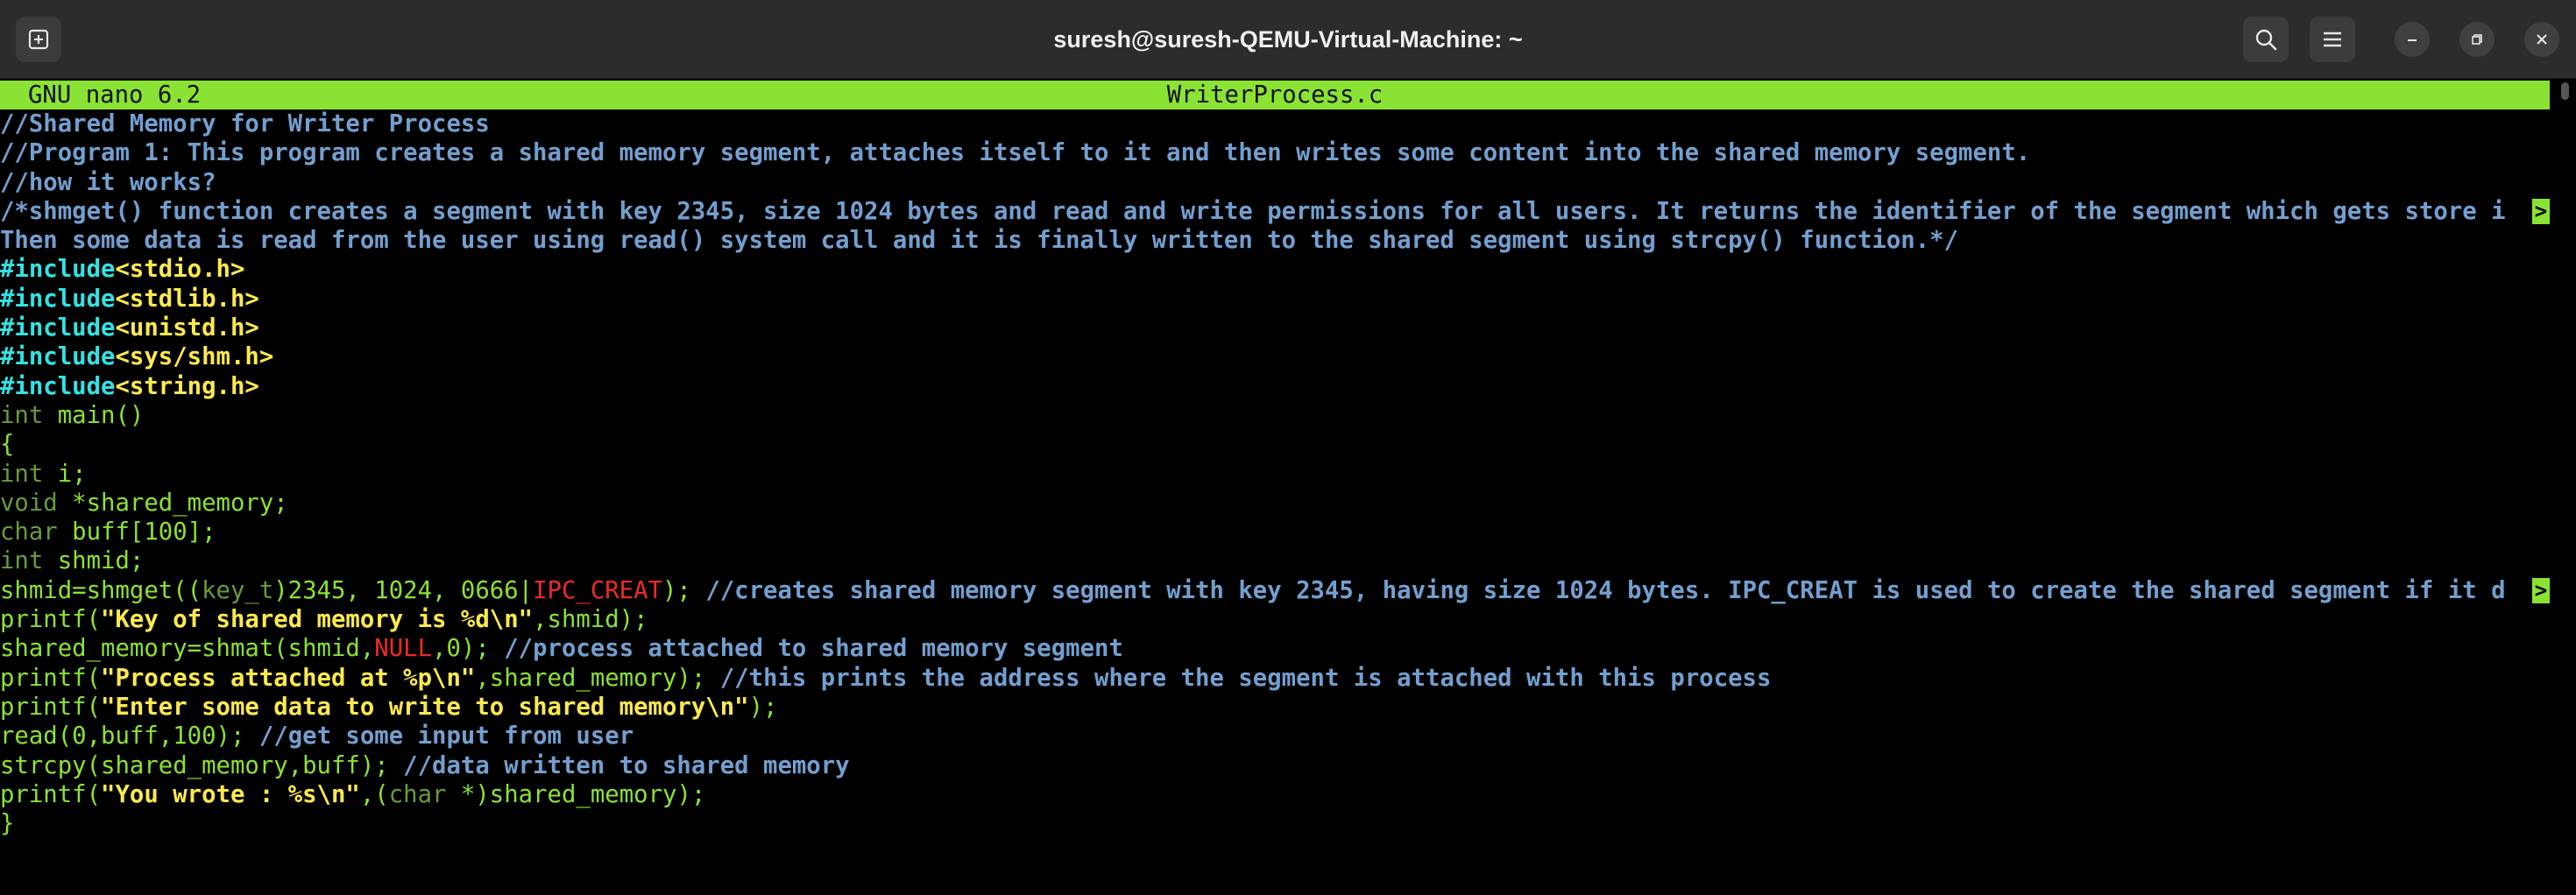  I want to click on code-token: }, so click(7, 824).